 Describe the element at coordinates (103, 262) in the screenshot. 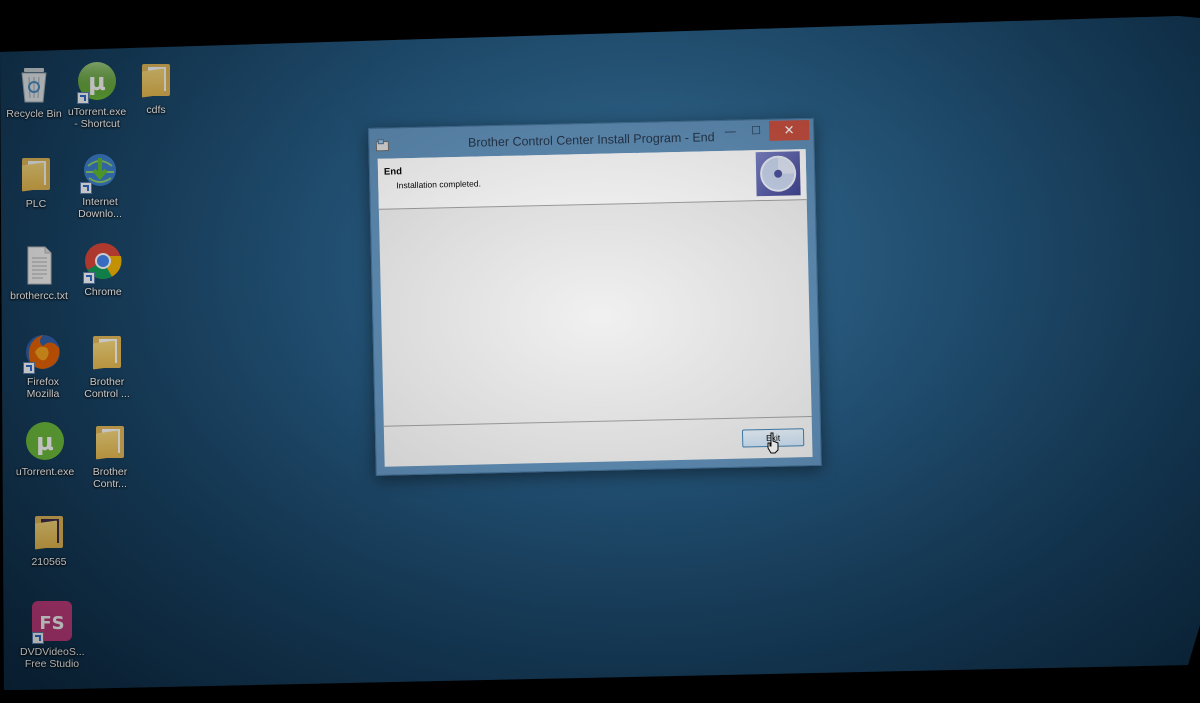

I see `chrome-icon` at that location.